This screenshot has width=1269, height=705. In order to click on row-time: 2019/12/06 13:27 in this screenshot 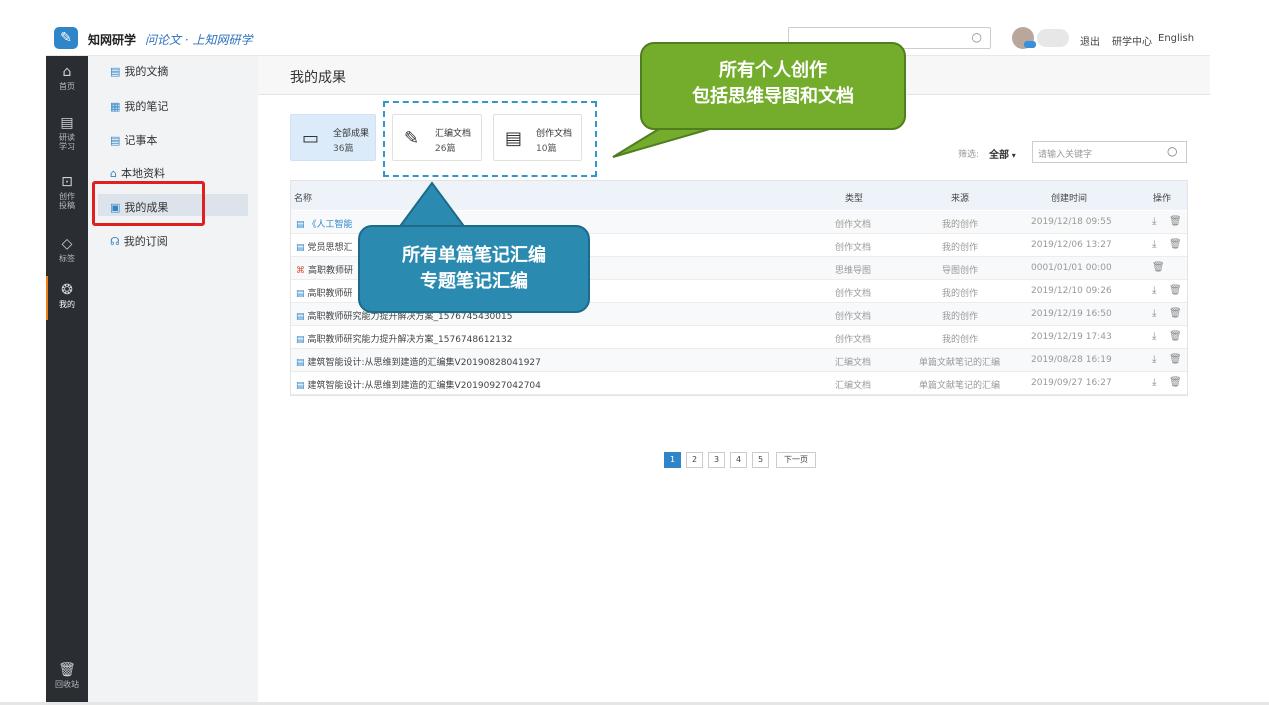, I will do `click(1071, 245)`.